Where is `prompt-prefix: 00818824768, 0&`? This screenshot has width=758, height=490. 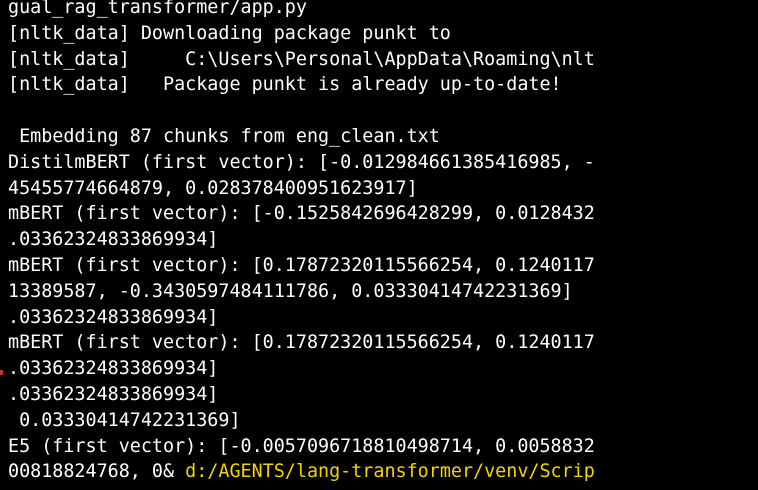 prompt-prefix: 00818824768, 0& is located at coordinates (97, 472).